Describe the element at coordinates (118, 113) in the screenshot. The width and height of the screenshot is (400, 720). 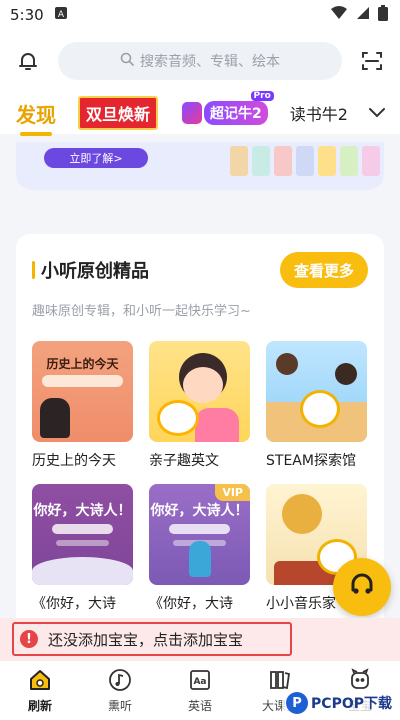
I see `tab-holiday-promo: 双旦焕新` at that location.